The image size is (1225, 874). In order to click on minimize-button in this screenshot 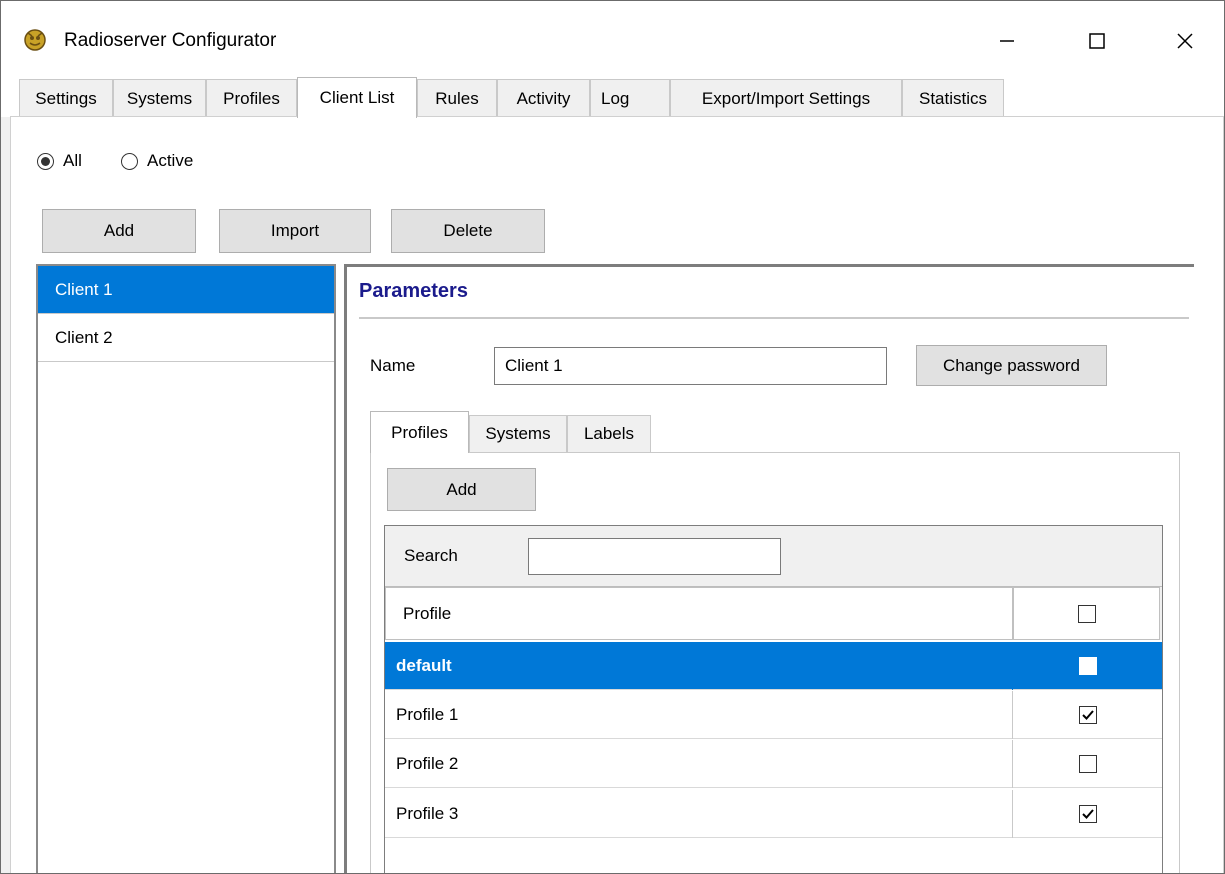, I will do `click(1007, 41)`.